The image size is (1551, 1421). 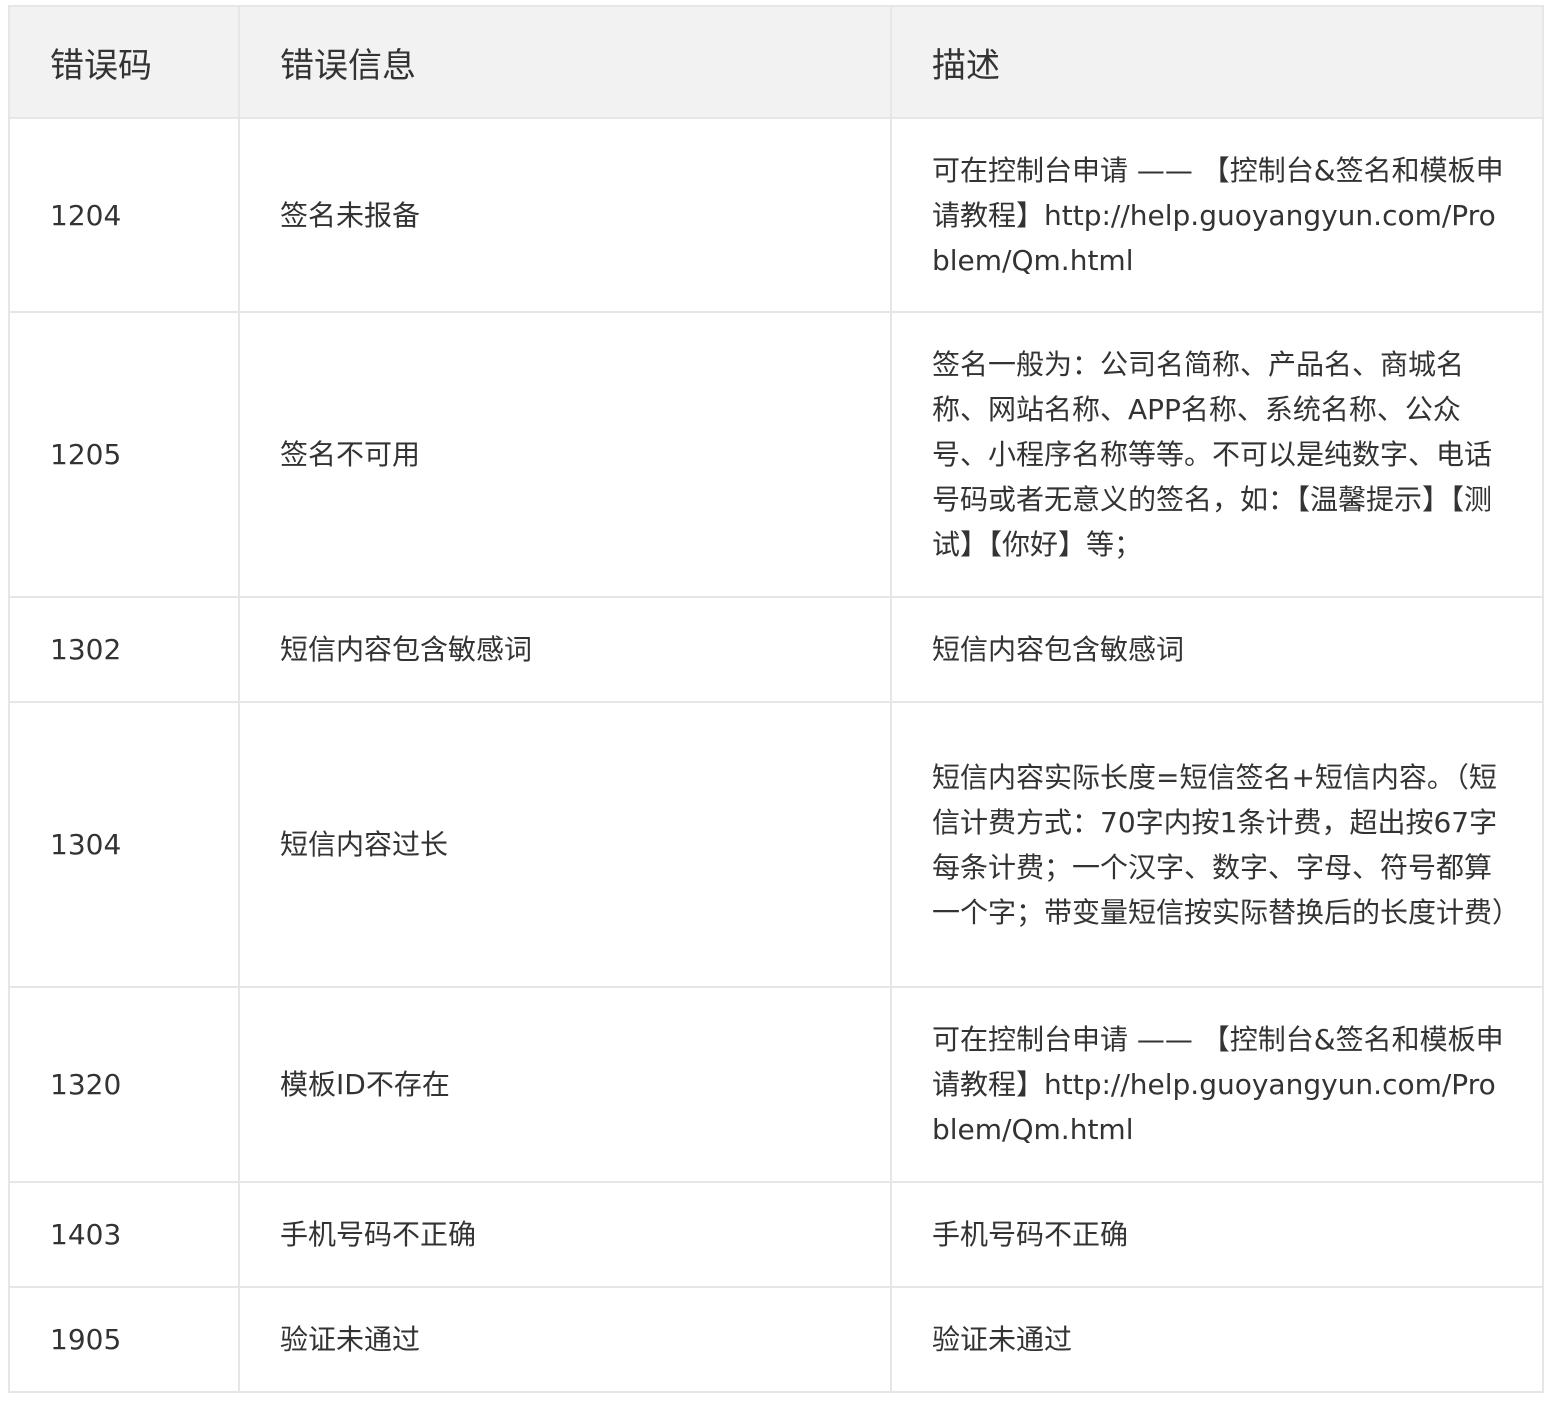 I want to click on error-code-cell: 1302, so click(x=124, y=649).